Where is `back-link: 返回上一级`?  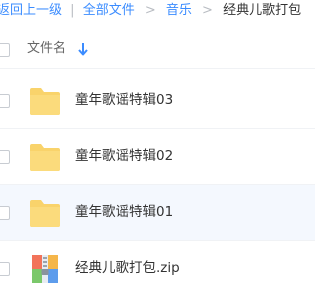
back-link: 返回上一级 is located at coordinates (31, 10).